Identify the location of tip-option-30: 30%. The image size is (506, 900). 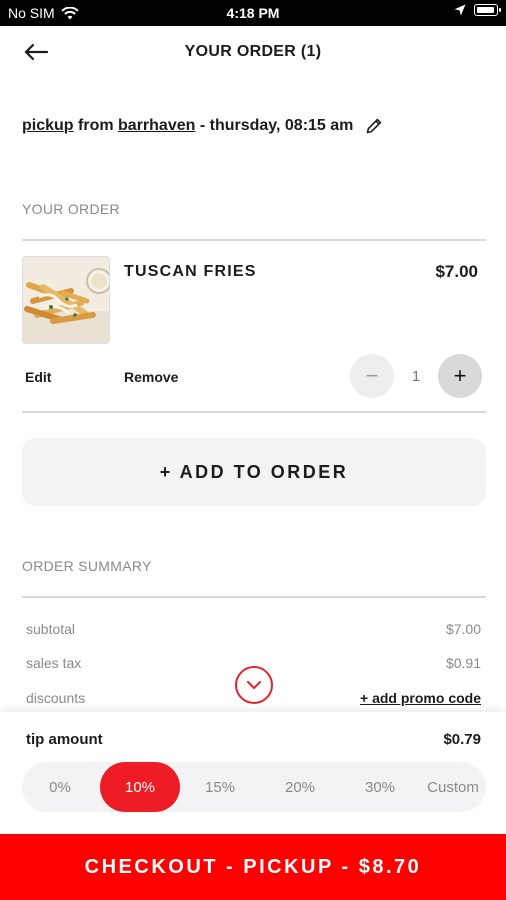
(380, 787).